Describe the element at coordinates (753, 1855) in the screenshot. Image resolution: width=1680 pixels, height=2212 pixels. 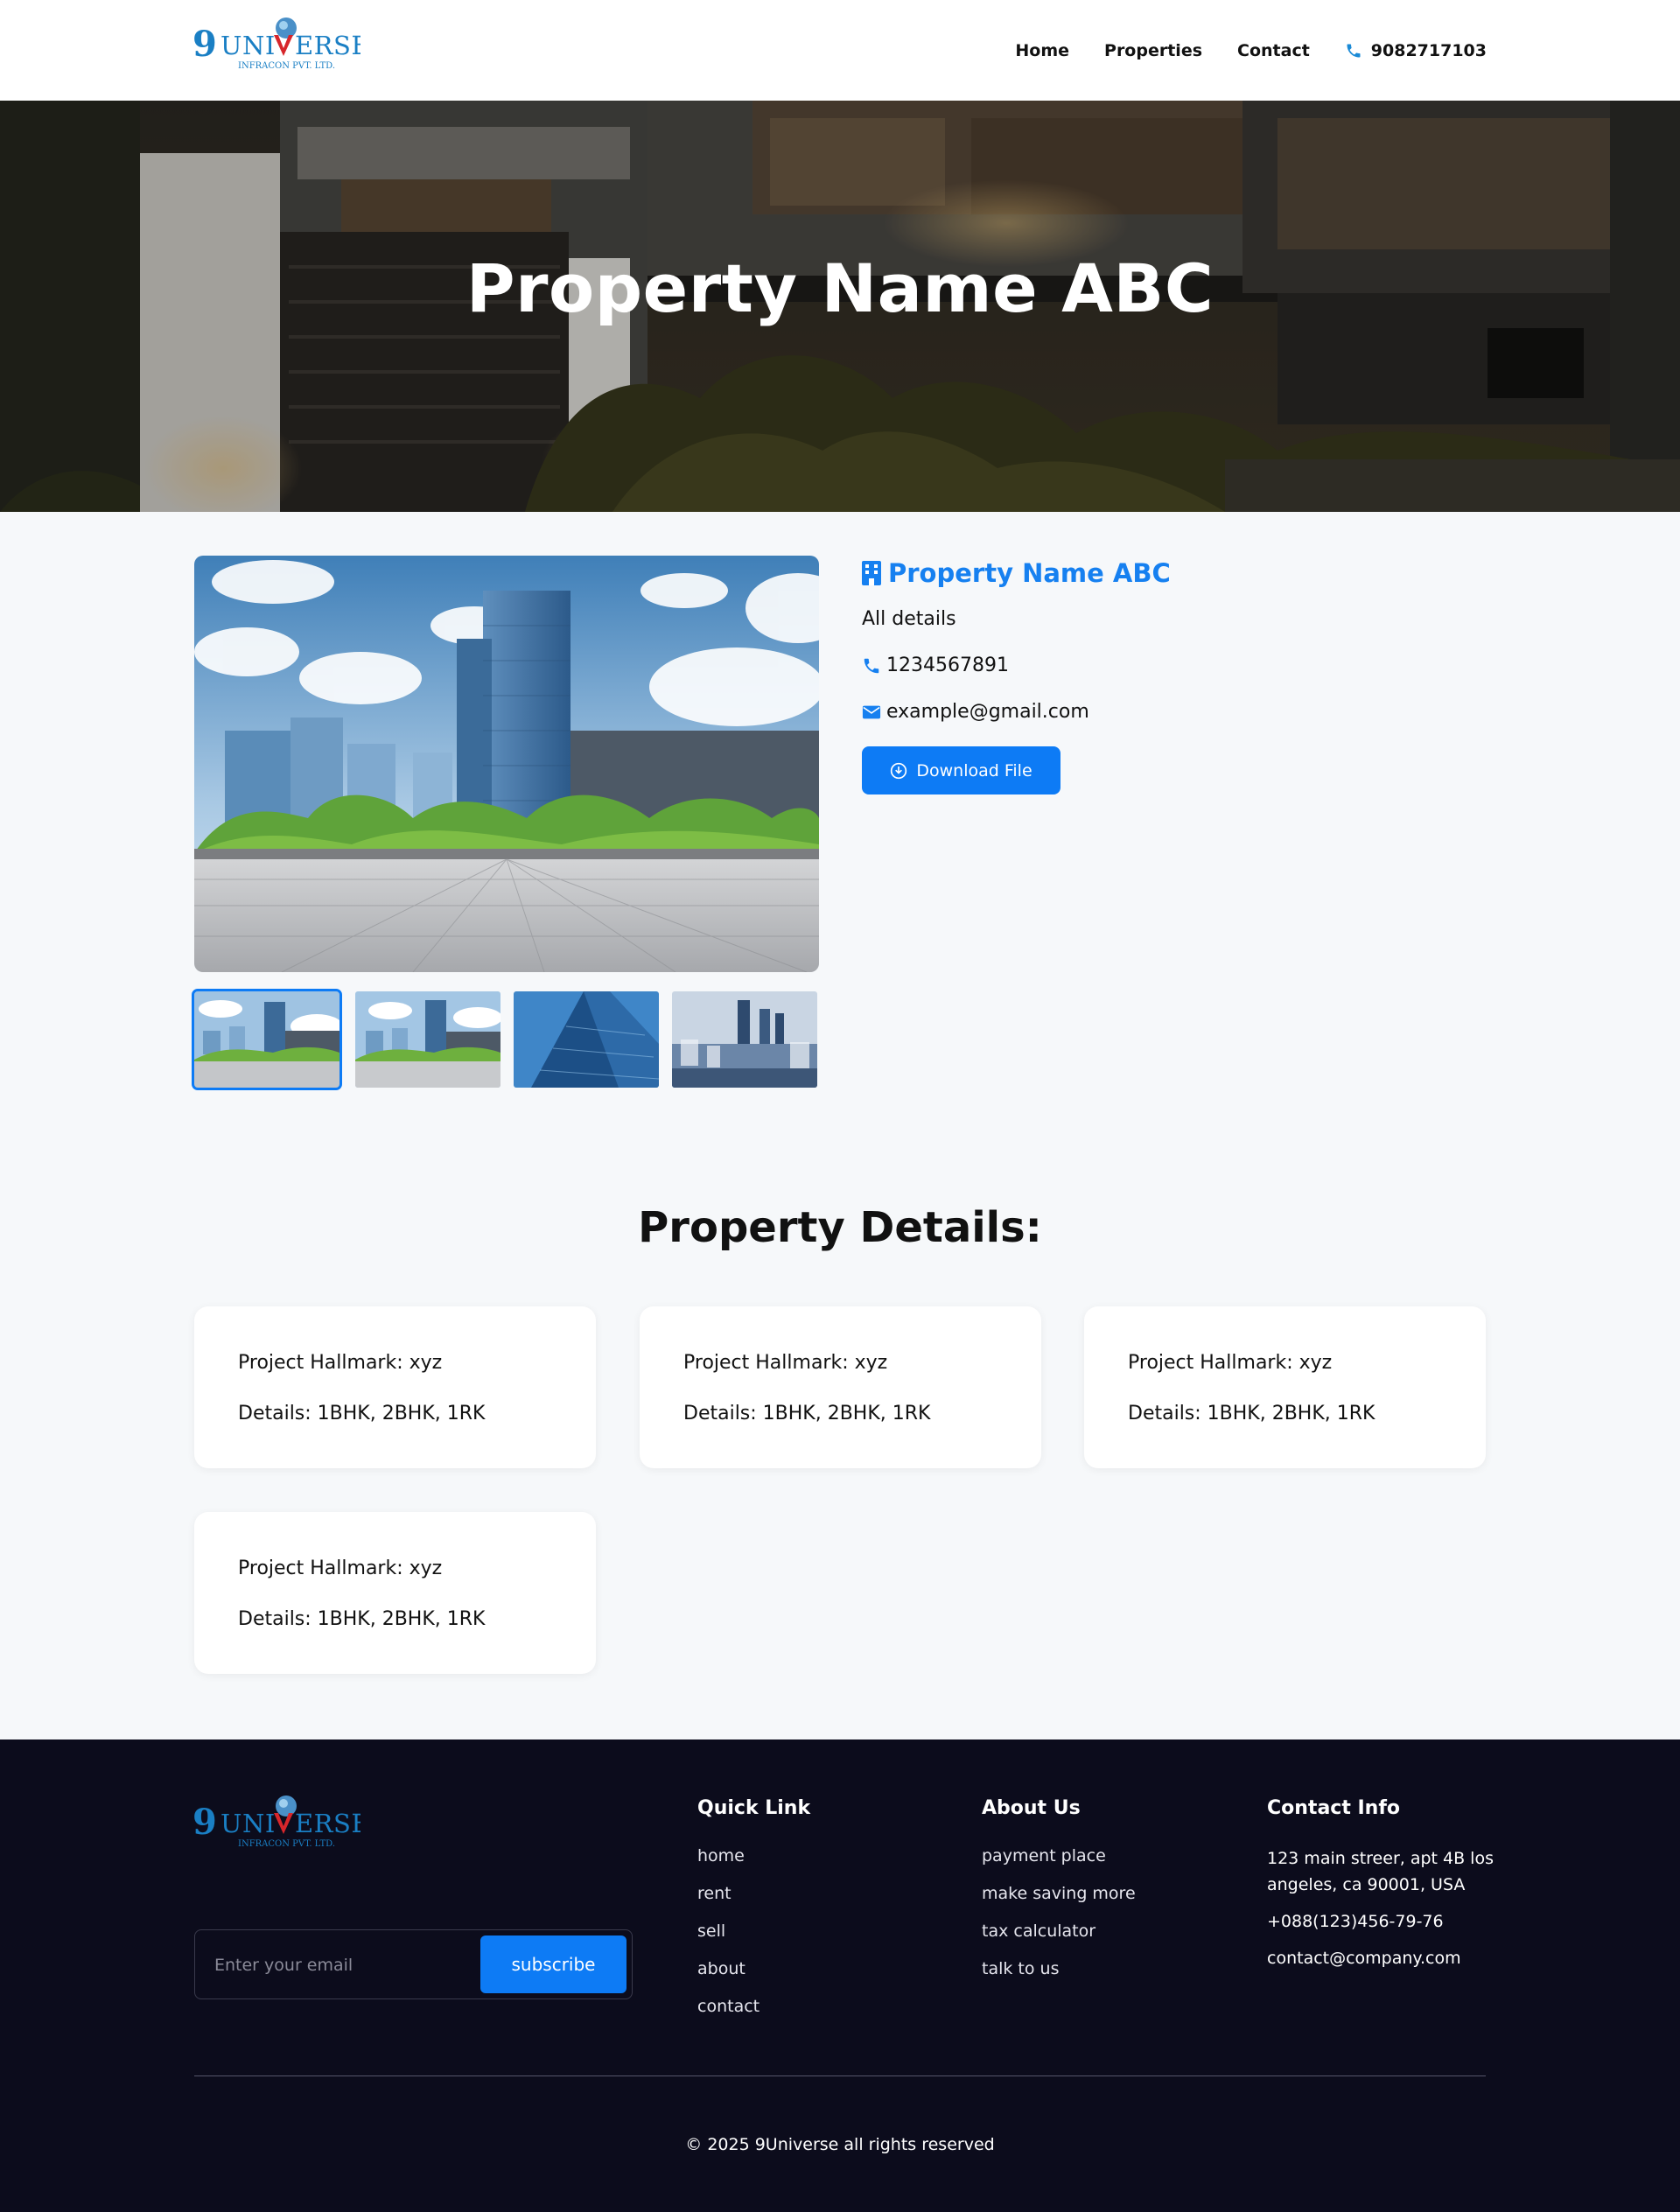
I see `footer-link-home: home` at that location.